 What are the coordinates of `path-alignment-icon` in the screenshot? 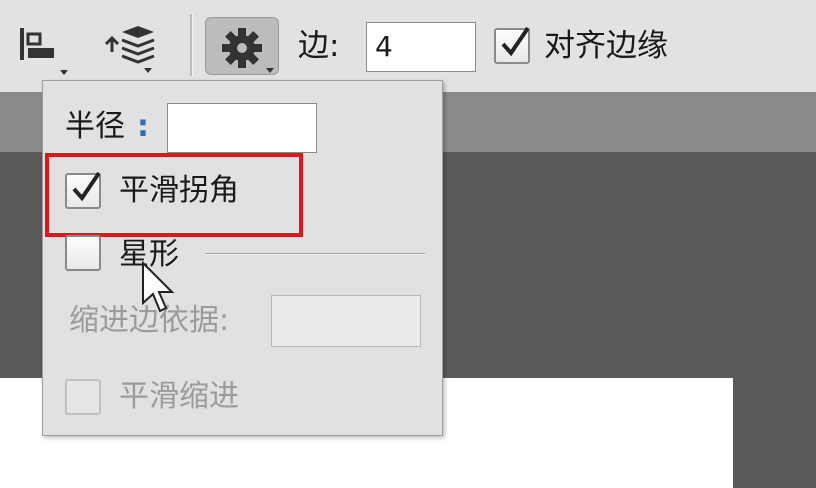 It's located at (43, 51).